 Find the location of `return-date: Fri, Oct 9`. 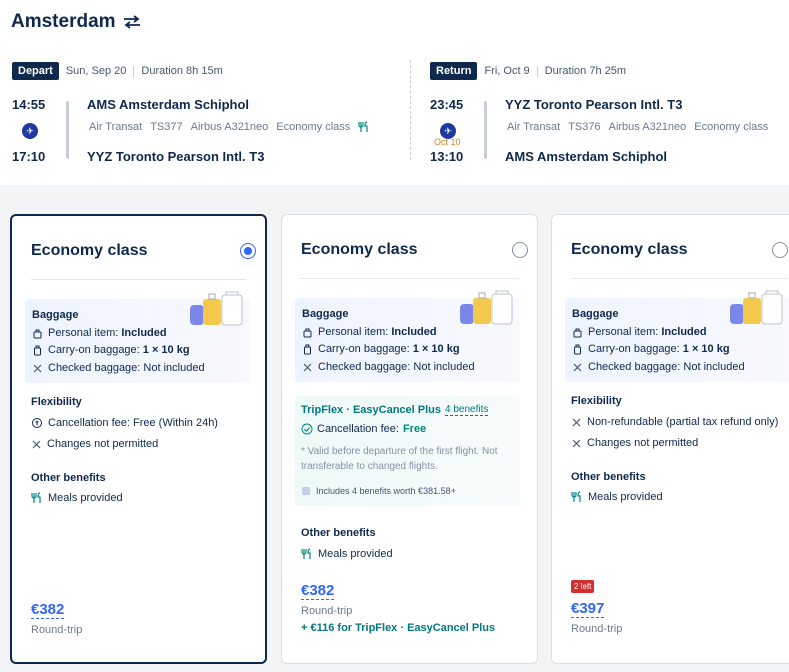

return-date: Fri, Oct 9 is located at coordinates (507, 71).